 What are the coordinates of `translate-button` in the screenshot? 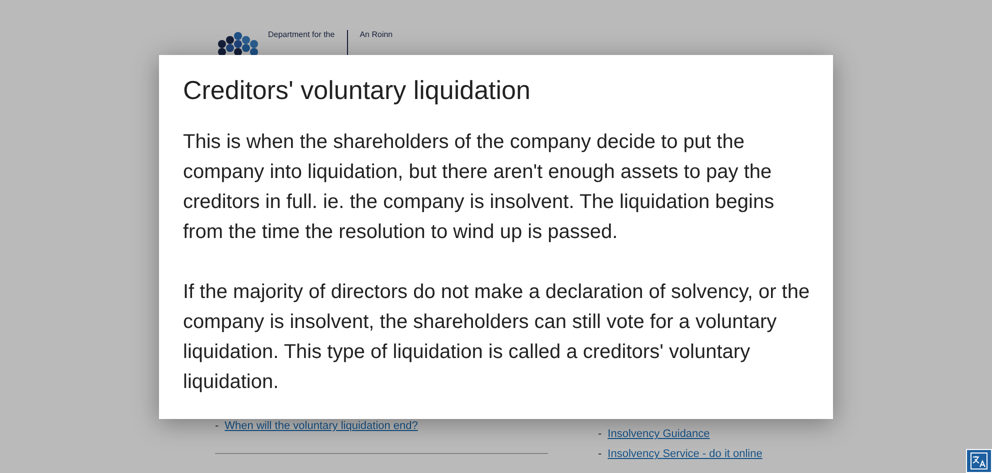 It's located at (979, 461).